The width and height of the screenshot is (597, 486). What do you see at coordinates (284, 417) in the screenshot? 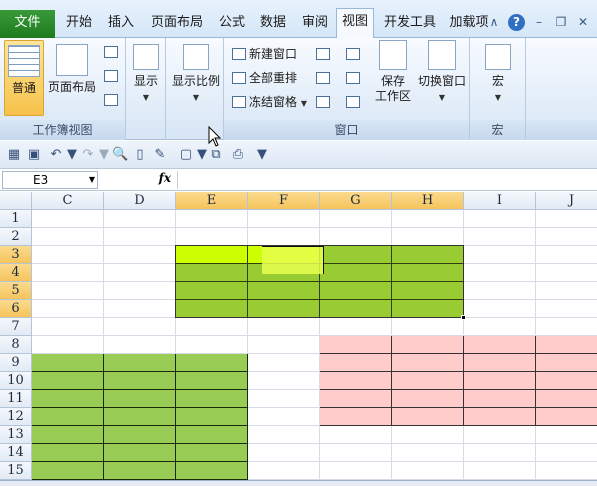
I see `cell-f12` at bounding box center [284, 417].